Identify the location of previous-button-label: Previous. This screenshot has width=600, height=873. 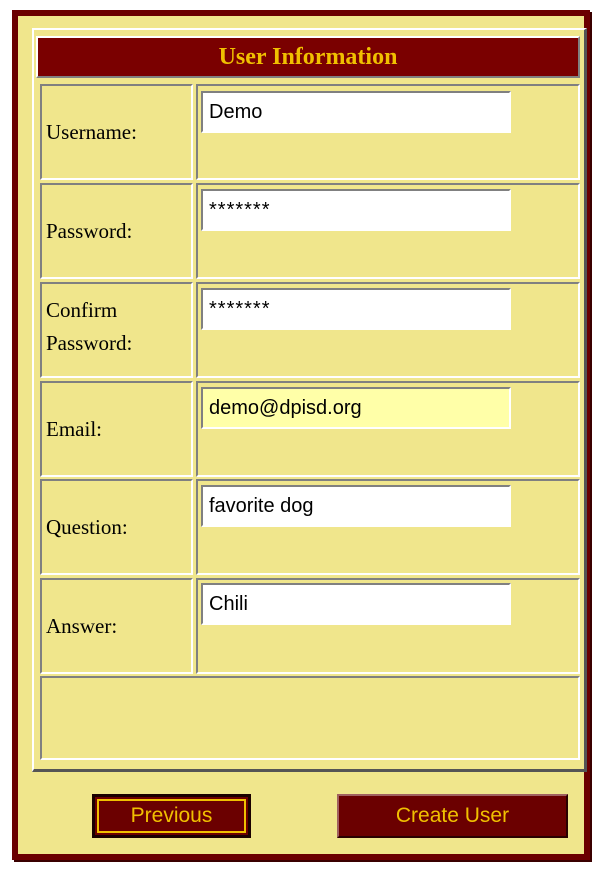
(171, 815).